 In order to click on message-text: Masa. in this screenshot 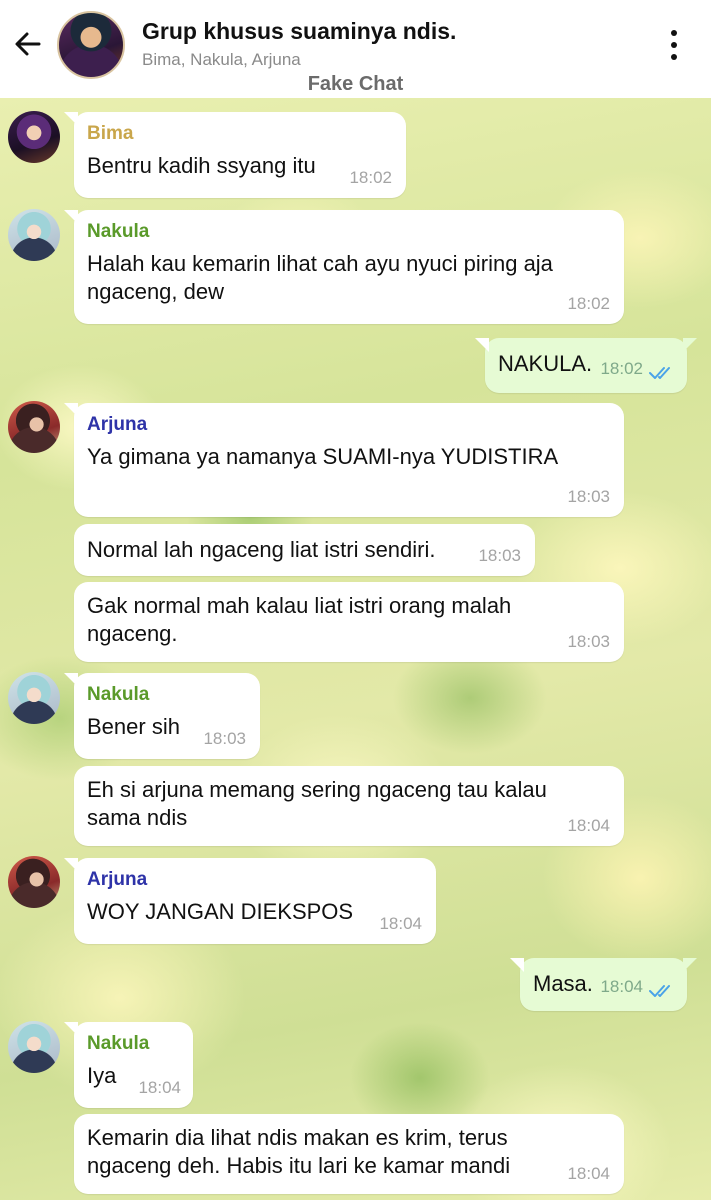, I will do `click(563, 983)`.